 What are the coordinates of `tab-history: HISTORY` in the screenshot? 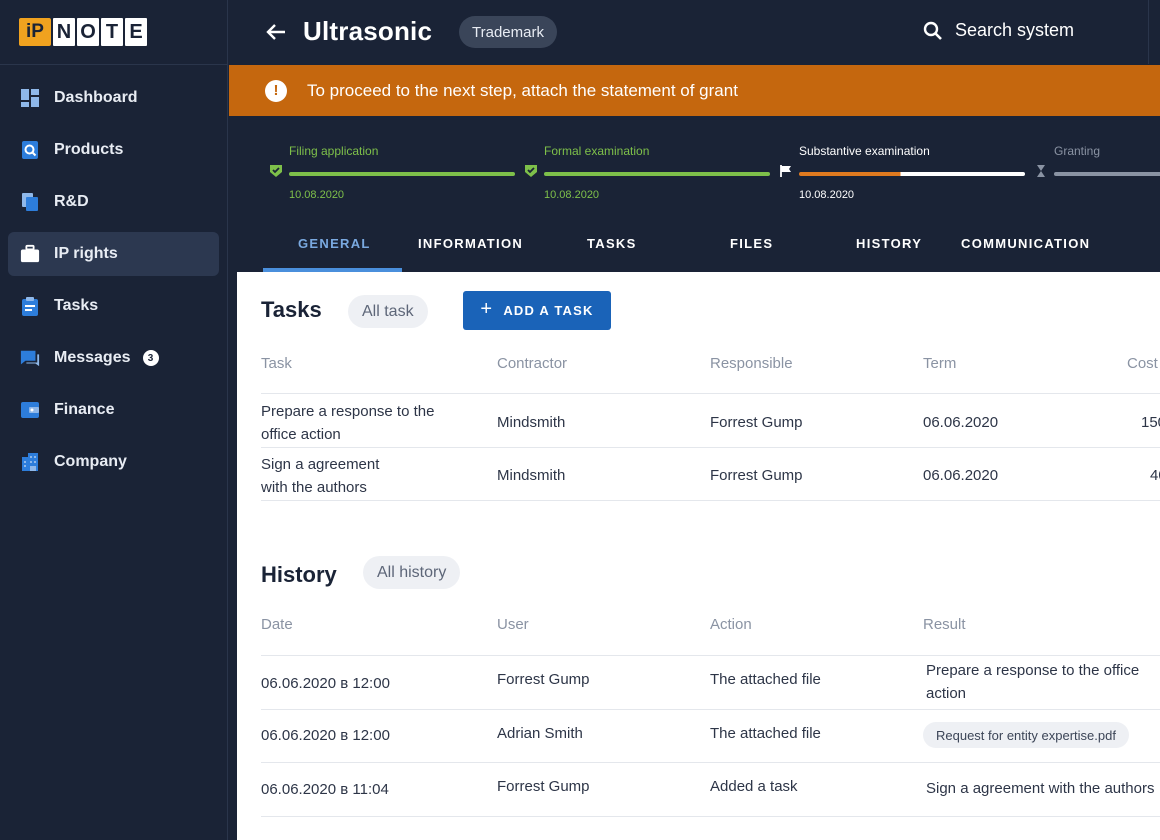 It's located at (889, 243).